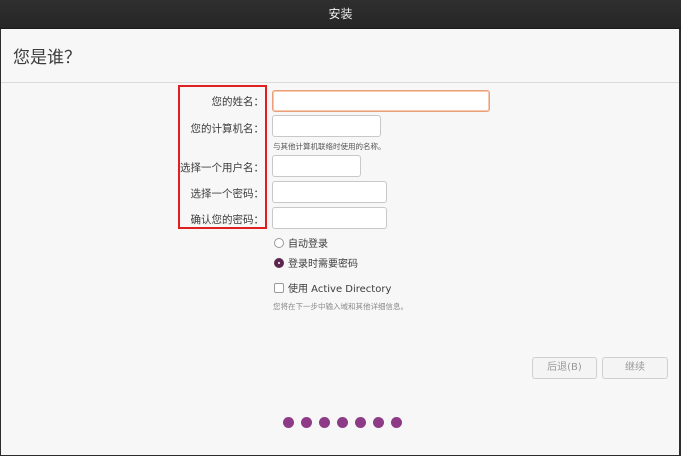 The width and height of the screenshot is (681, 456). What do you see at coordinates (316, 166) in the screenshot?
I see `username-field` at bounding box center [316, 166].